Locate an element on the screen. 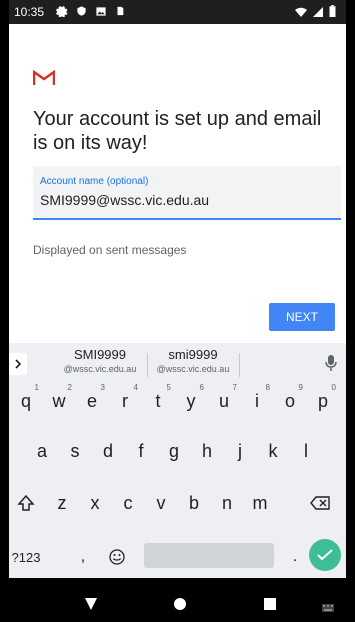 The width and height of the screenshot is (355, 622). key-e-label: e is located at coordinates (91, 400).